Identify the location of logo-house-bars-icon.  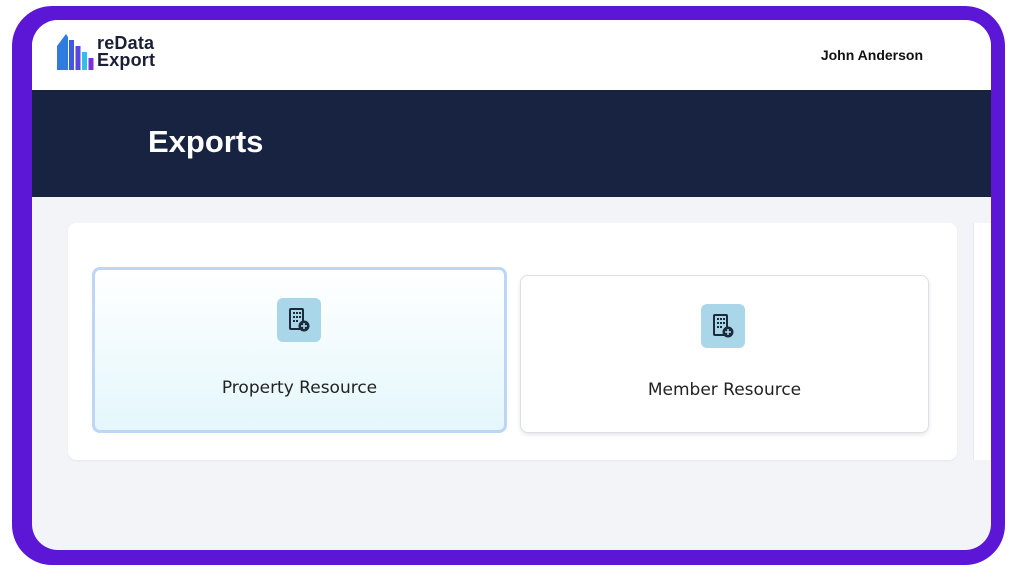
(75, 52).